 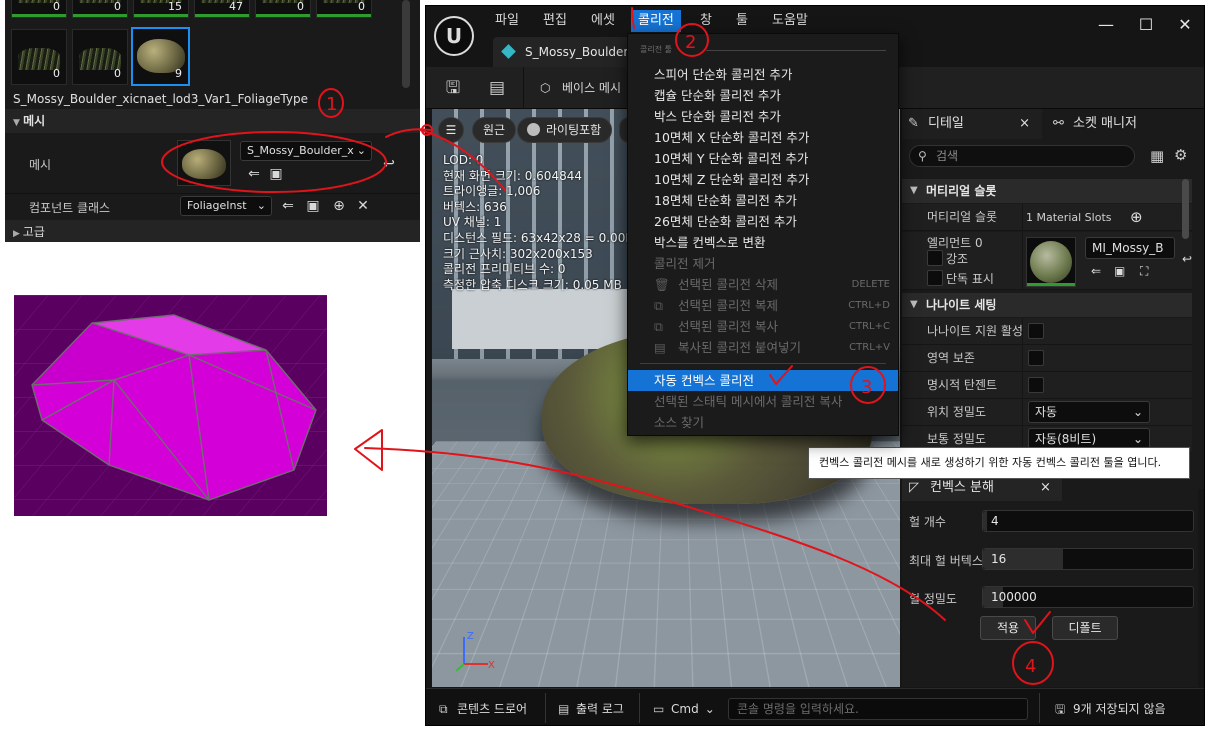 I want to click on foliage-thumb: 47, so click(x=222, y=9).